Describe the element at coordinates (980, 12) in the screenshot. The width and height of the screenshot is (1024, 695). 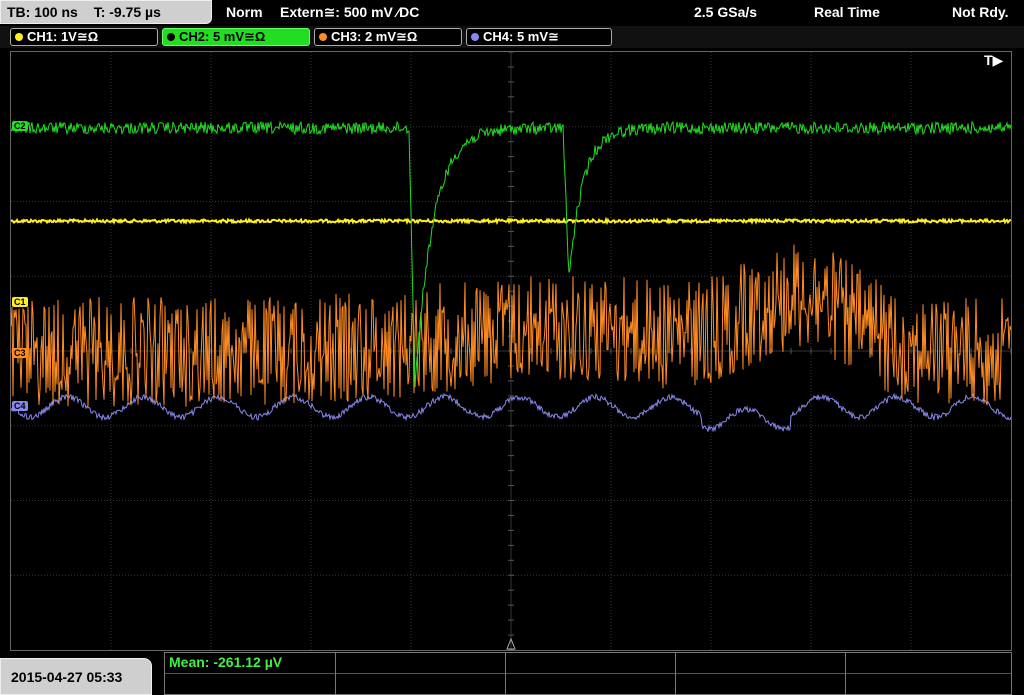
I see `acquisition-status: Not Rdy.` at that location.